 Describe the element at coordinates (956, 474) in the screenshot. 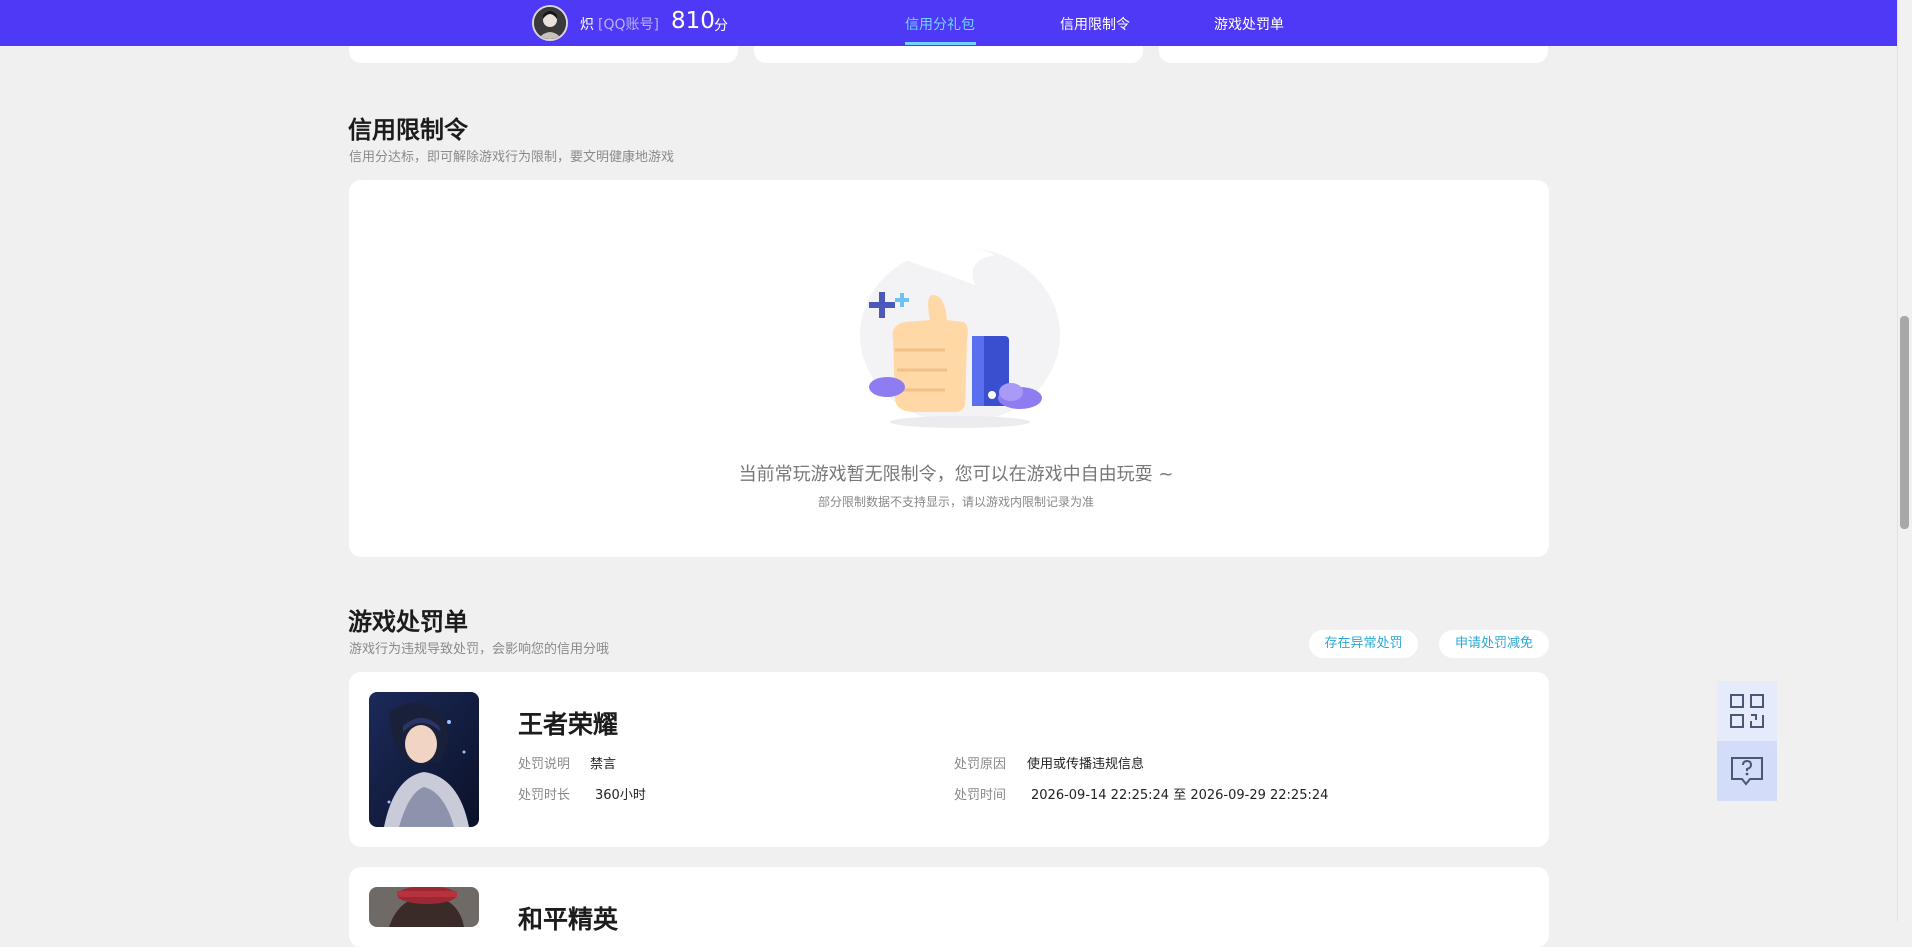

I see `restriction-empty-message: 当前常玩游戏暂无限制令，您可以在游戏中自由玩耍 ~` at that location.